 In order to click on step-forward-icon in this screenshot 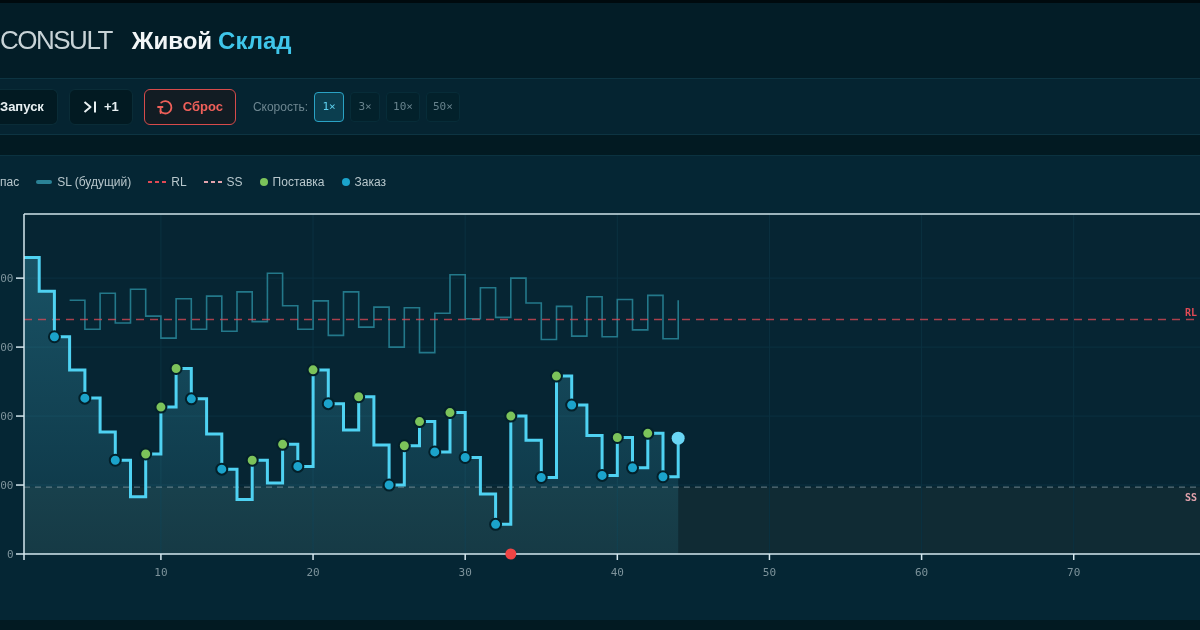, I will do `click(89, 106)`.